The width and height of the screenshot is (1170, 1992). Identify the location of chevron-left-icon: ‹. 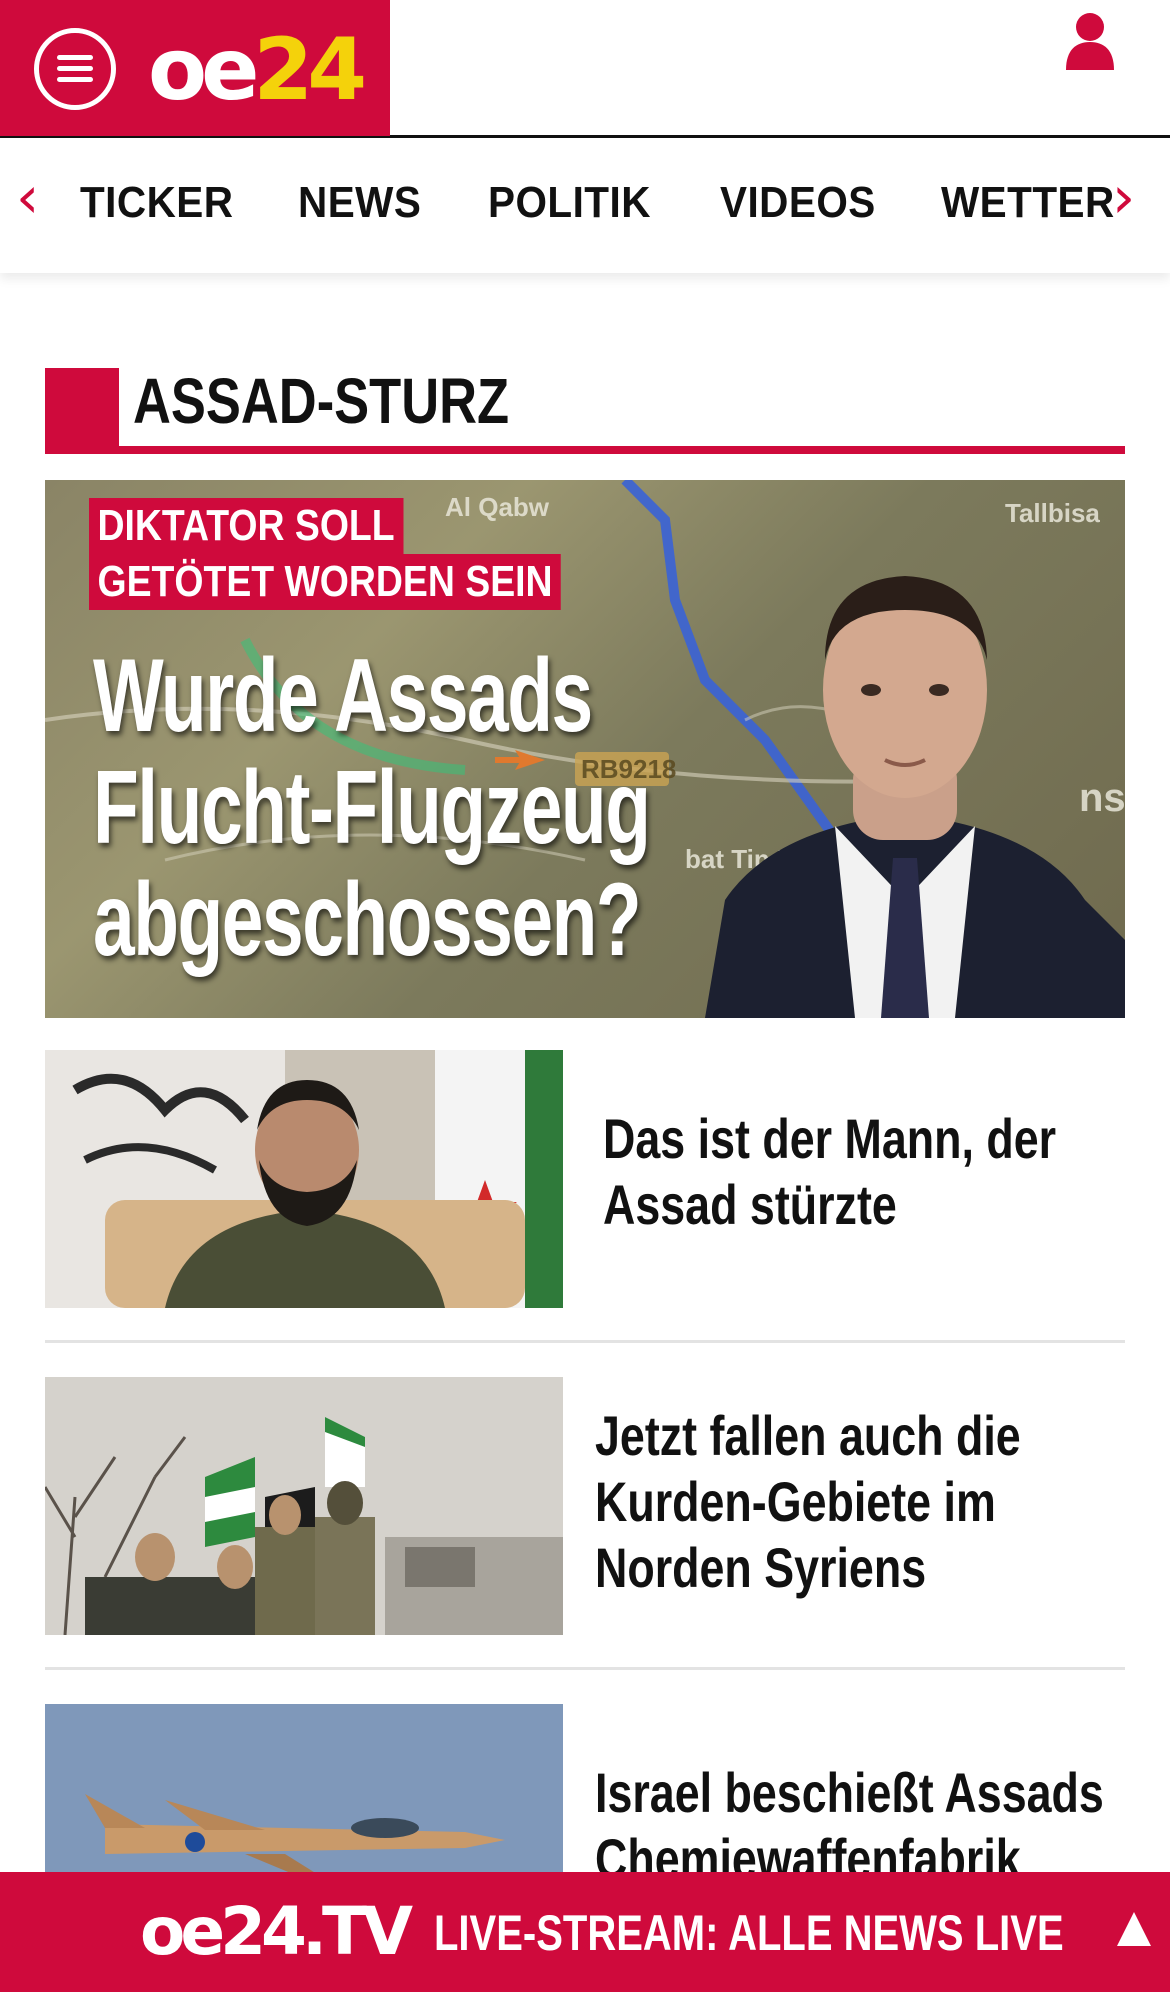
(27, 197).